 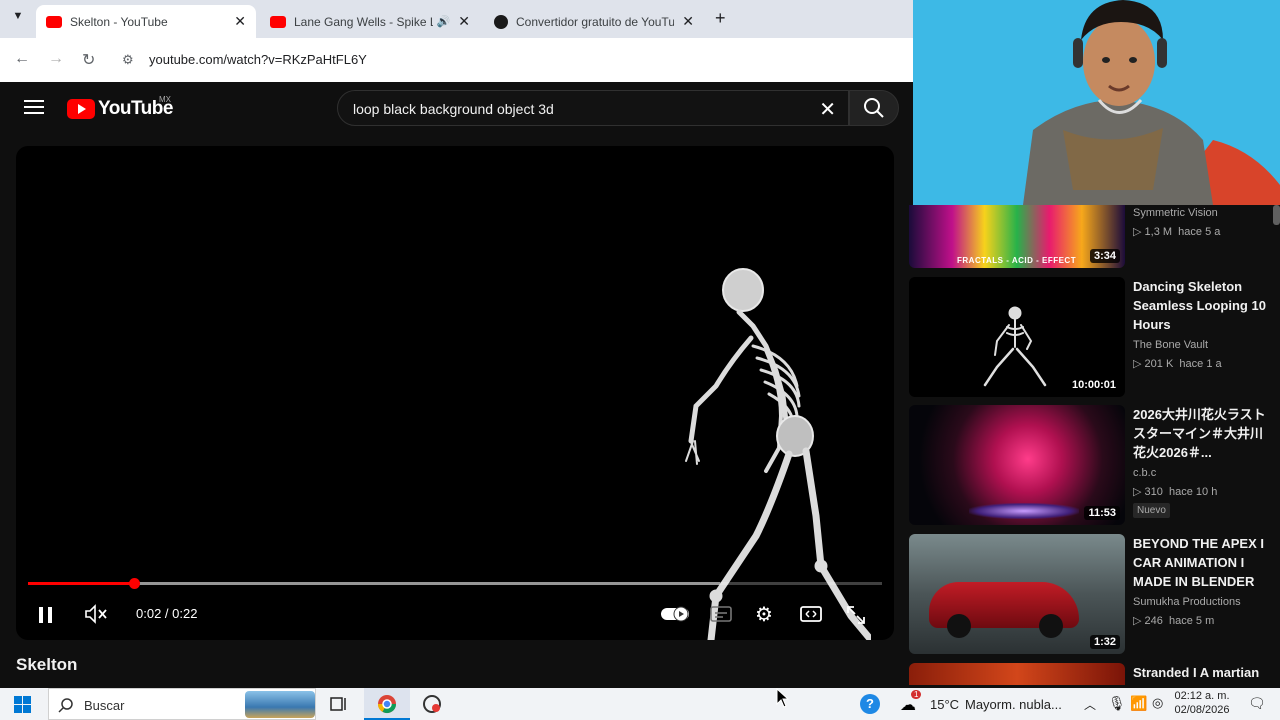 What do you see at coordinates (501, 21) in the screenshot?
I see `converter-favicon-icon` at bounding box center [501, 21].